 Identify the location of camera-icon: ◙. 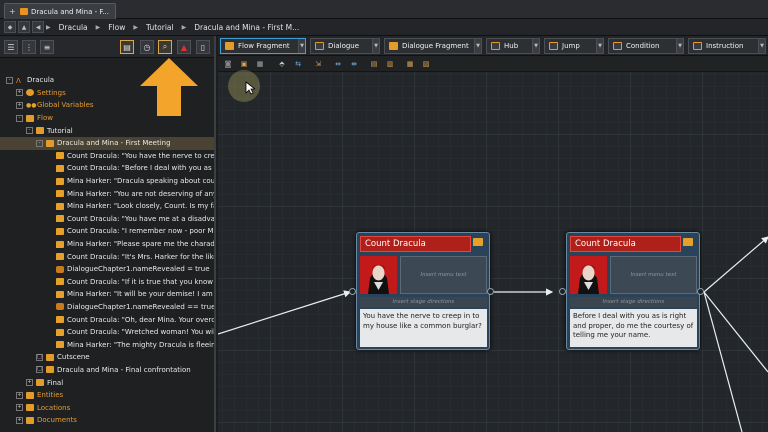
(228, 63).